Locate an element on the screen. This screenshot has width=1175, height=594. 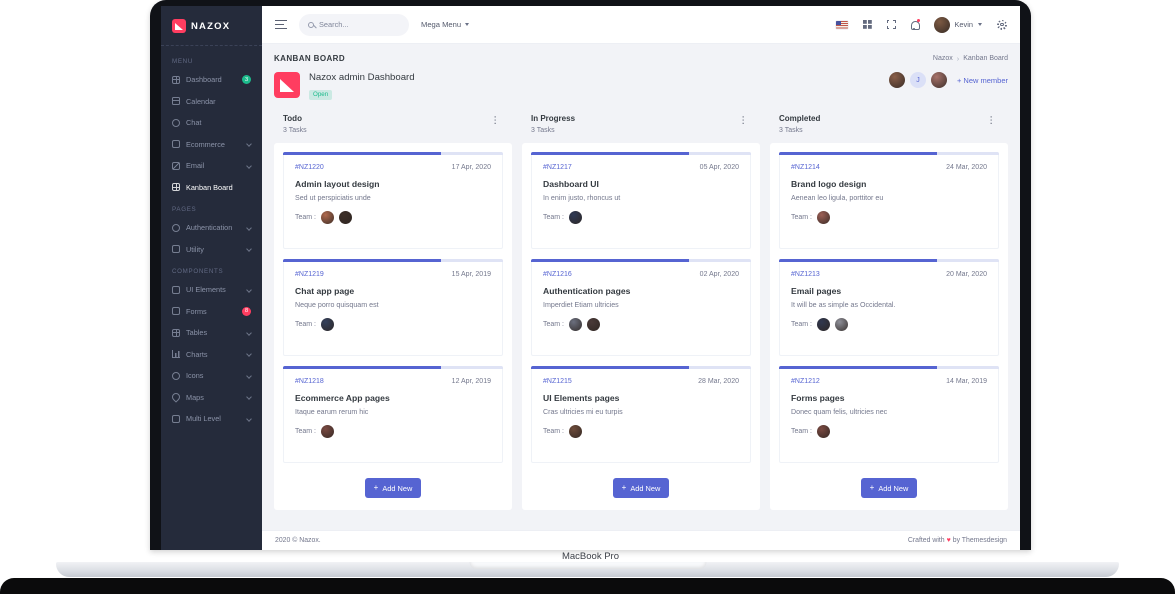
sidebar-item-maps: Maps is located at coordinates (211, 398).